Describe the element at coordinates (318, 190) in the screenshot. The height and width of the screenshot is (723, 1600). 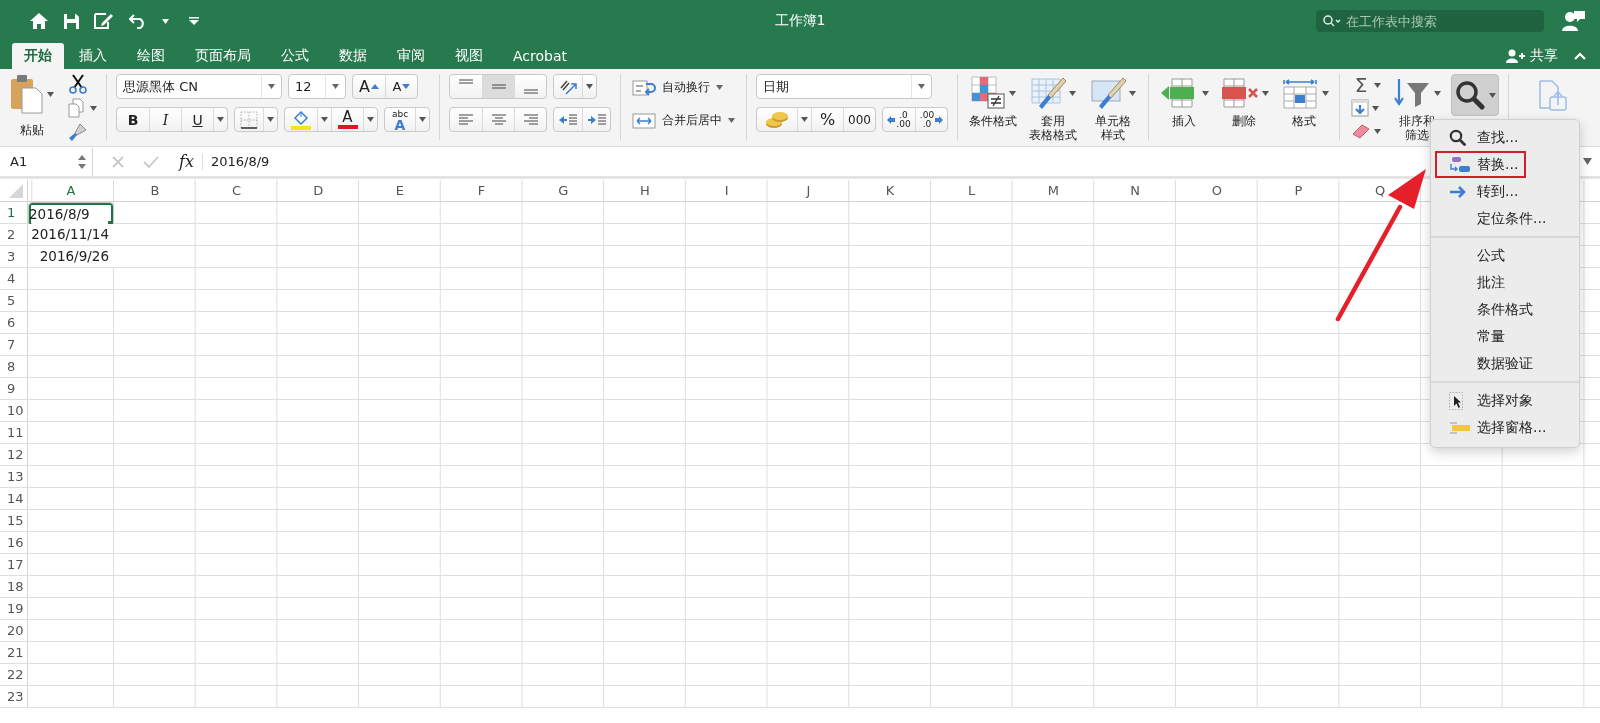
I see `column-header: D` at that location.